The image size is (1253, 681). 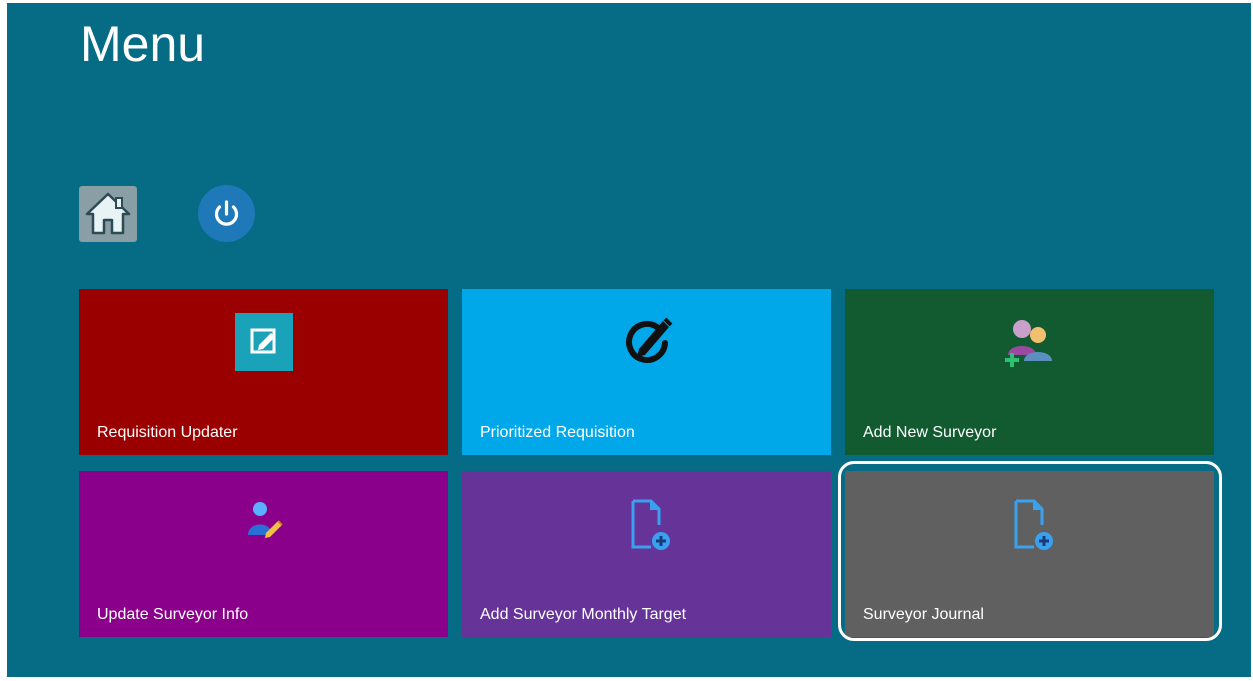 I want to click on home-button, so click(x=108, y=214).